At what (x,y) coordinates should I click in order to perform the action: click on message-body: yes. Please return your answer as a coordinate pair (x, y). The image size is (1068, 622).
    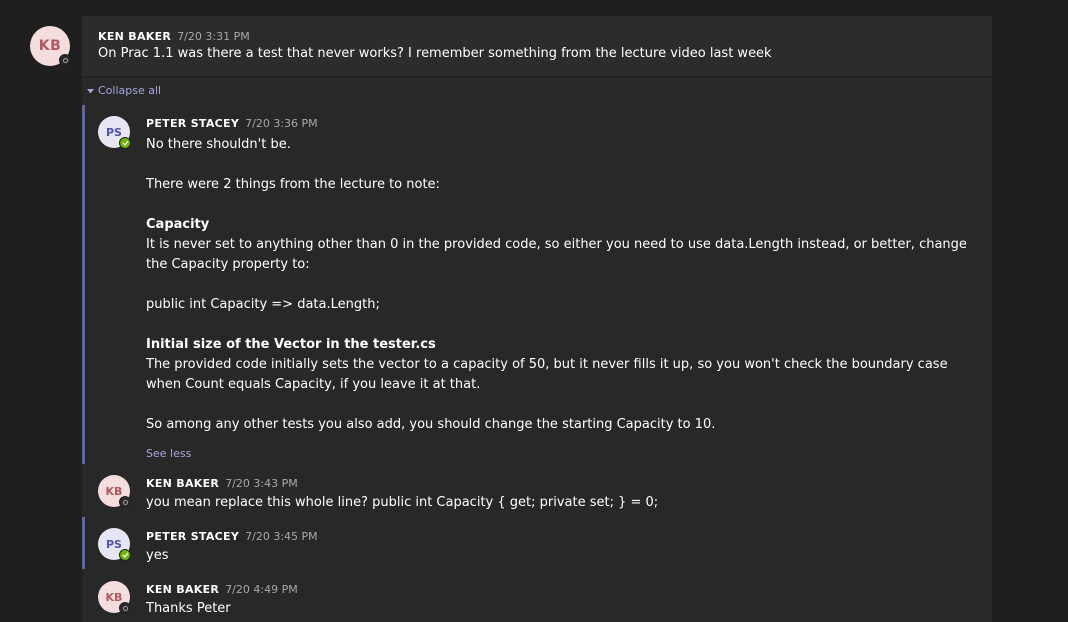
    Looking at the image, I should click on (157, 555).